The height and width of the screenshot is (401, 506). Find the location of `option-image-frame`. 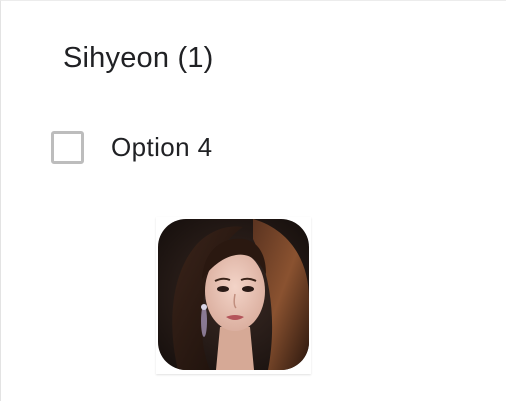

option-image-frame is located at coordinates (233, 295).